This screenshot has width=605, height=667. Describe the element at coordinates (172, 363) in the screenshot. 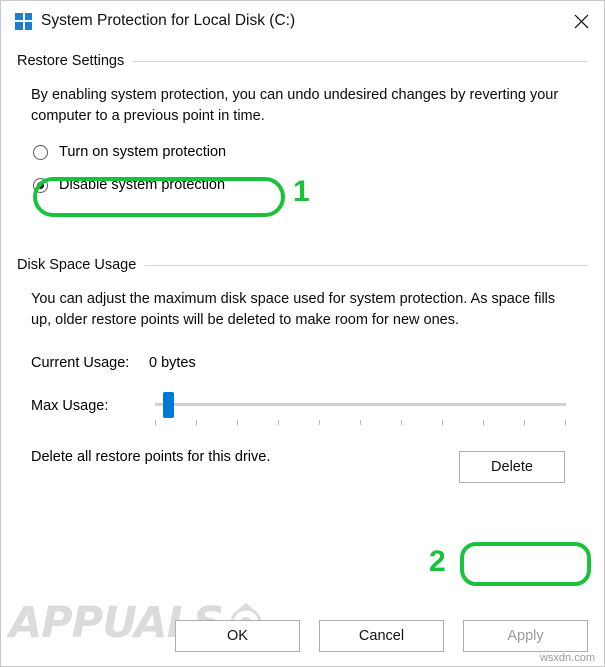

I see `current-usage-value: 0 bytes` at that location.